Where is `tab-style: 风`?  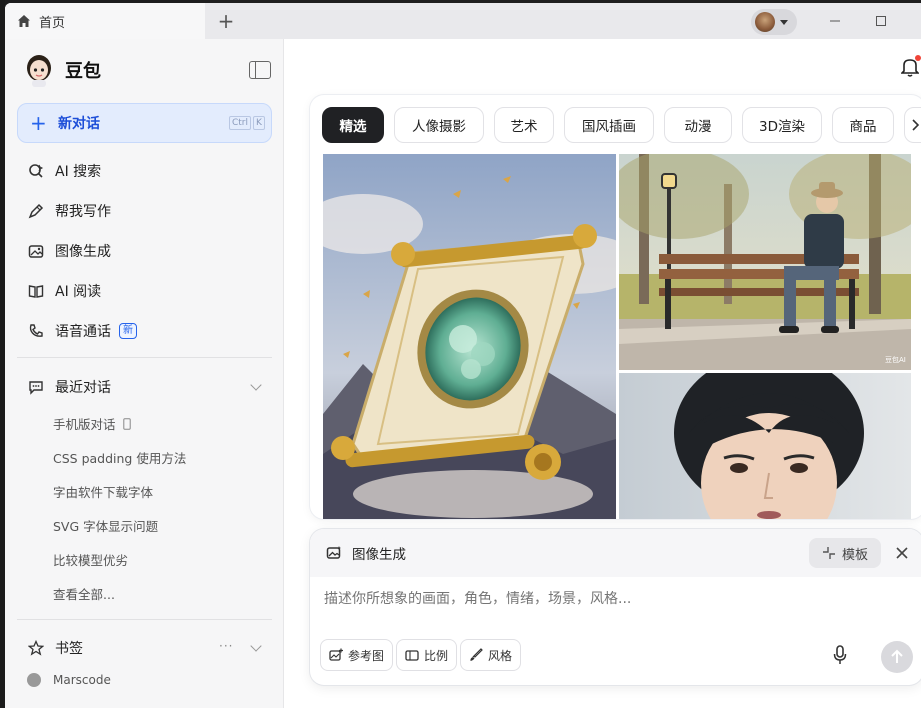
tab-style: 风 is located at coordinates (912, 125).